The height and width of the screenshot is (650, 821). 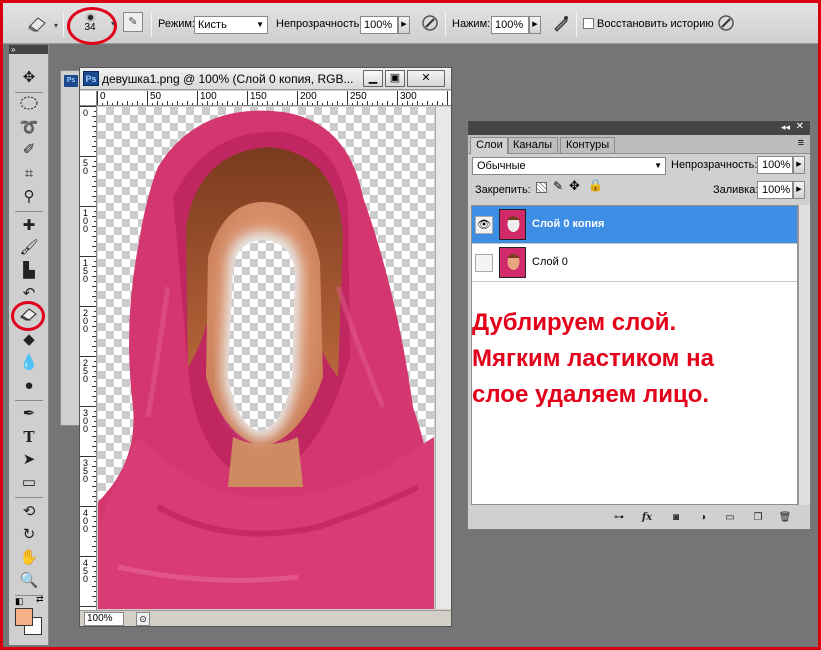 I want to click on eye-hidden-icon, so click(x=484, y=263).